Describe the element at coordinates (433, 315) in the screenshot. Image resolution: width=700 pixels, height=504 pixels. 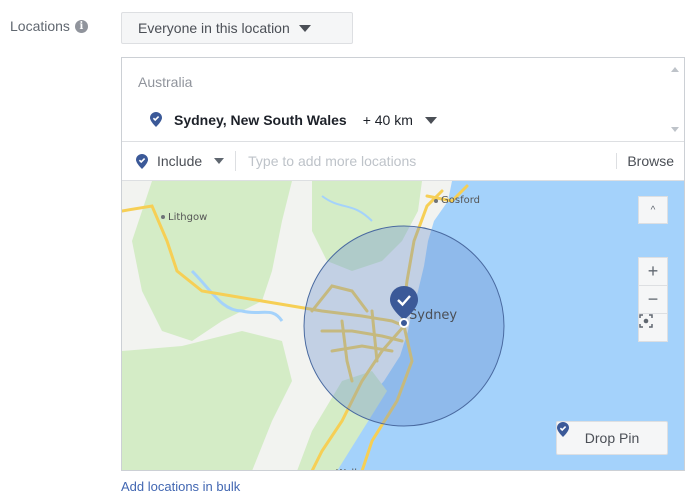
I see `map-label-sydney: Sydney` at that location.